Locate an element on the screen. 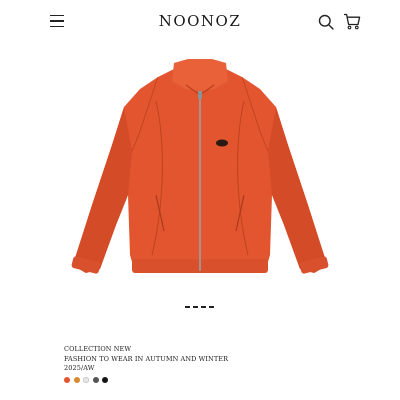 The image size is (400, 400). color-swatch-orange is located at coordinates (67, 380).